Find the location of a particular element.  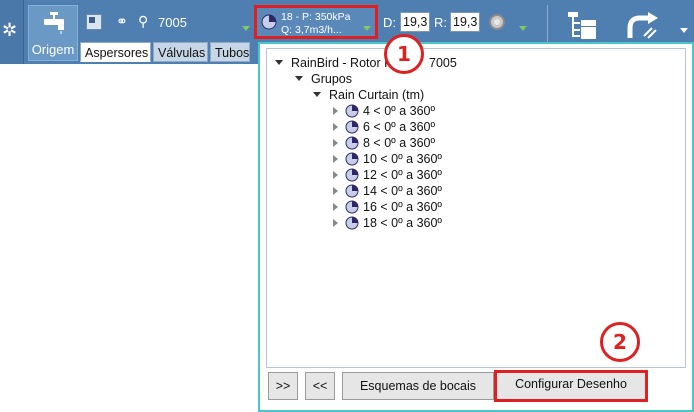

tree-group-label: Rain Curtain (tm) is located at coordinates (377, 95).